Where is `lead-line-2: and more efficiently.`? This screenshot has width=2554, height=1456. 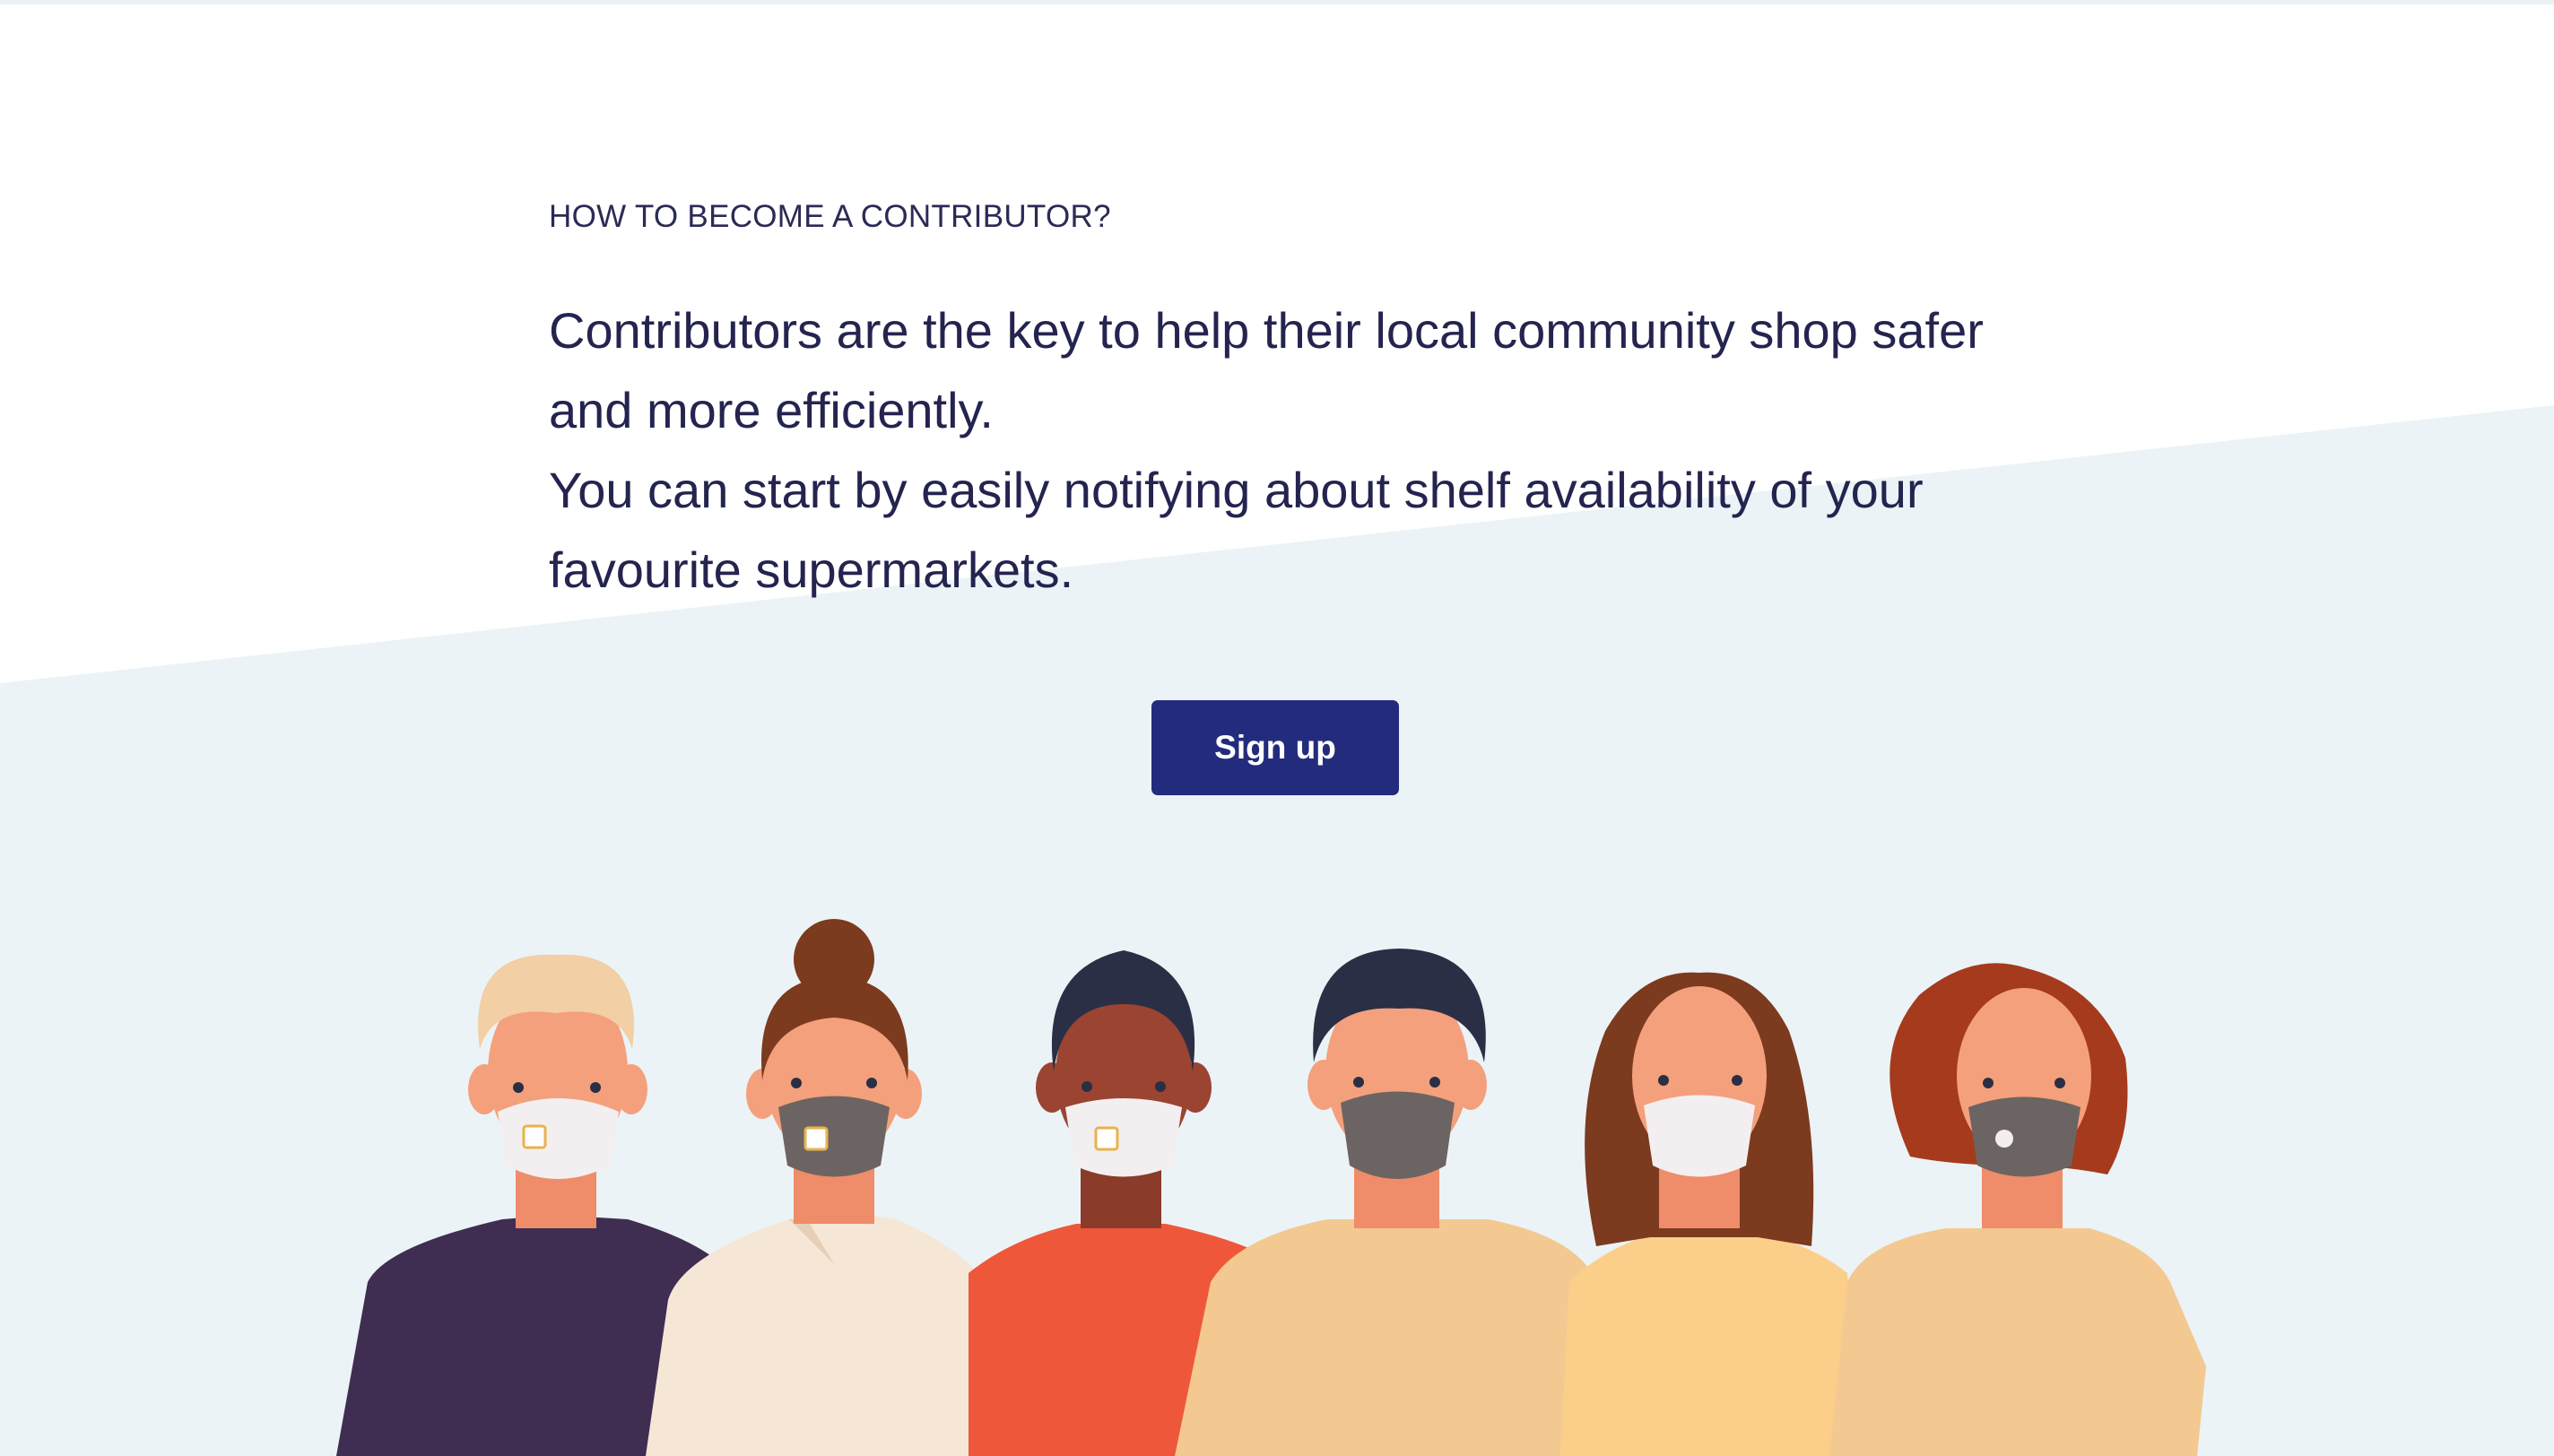 lead-line-2: and more efficiently. is located at coordinates (771, 410).